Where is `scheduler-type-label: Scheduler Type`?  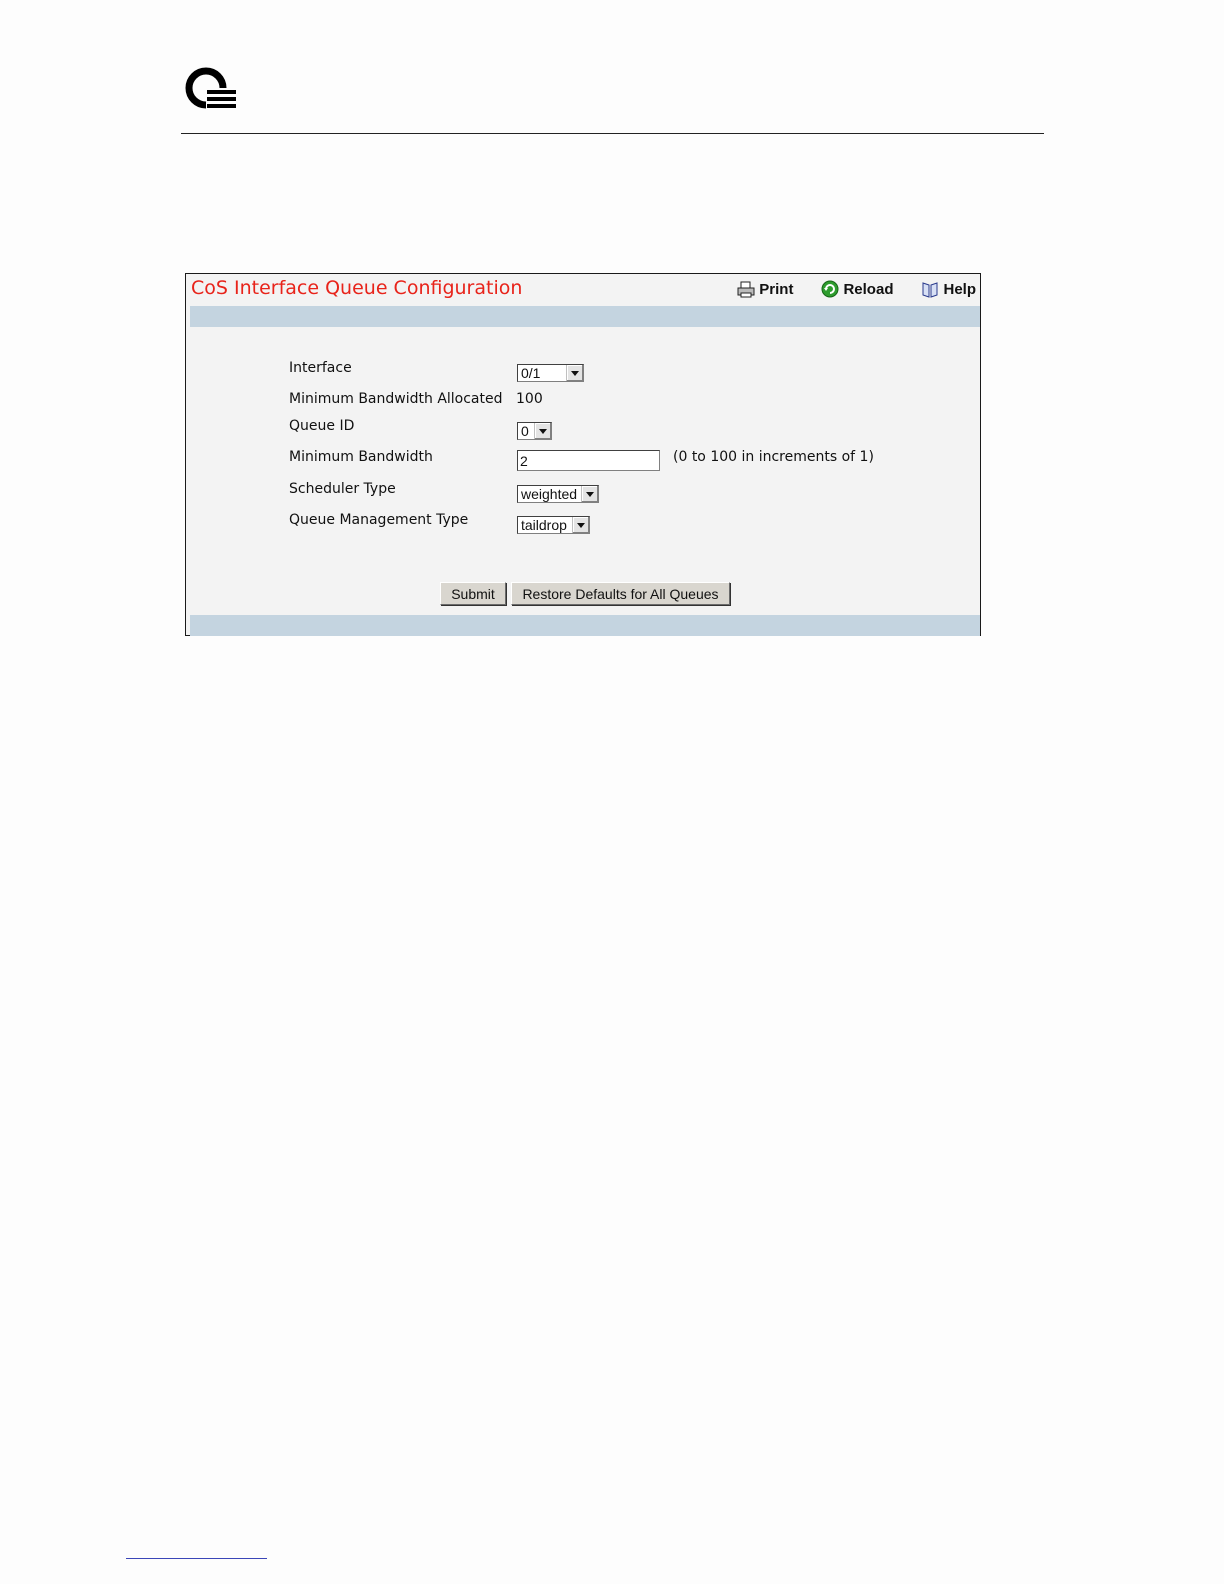
scheduler-type-label: Scheduler Type is located at coordinates (342, 489).